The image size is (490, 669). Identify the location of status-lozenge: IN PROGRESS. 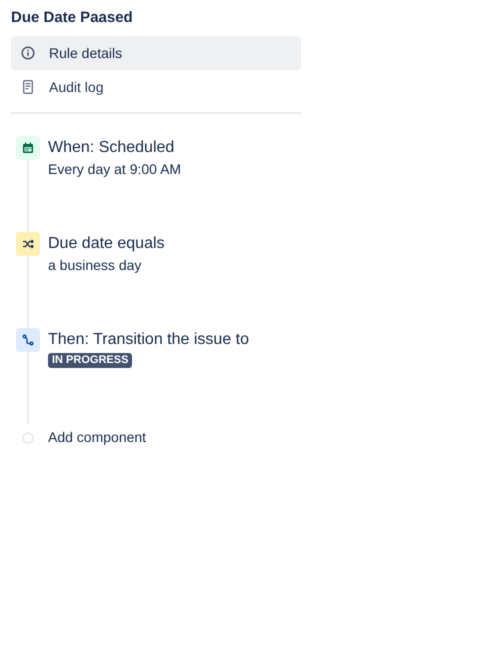
(90, 360).